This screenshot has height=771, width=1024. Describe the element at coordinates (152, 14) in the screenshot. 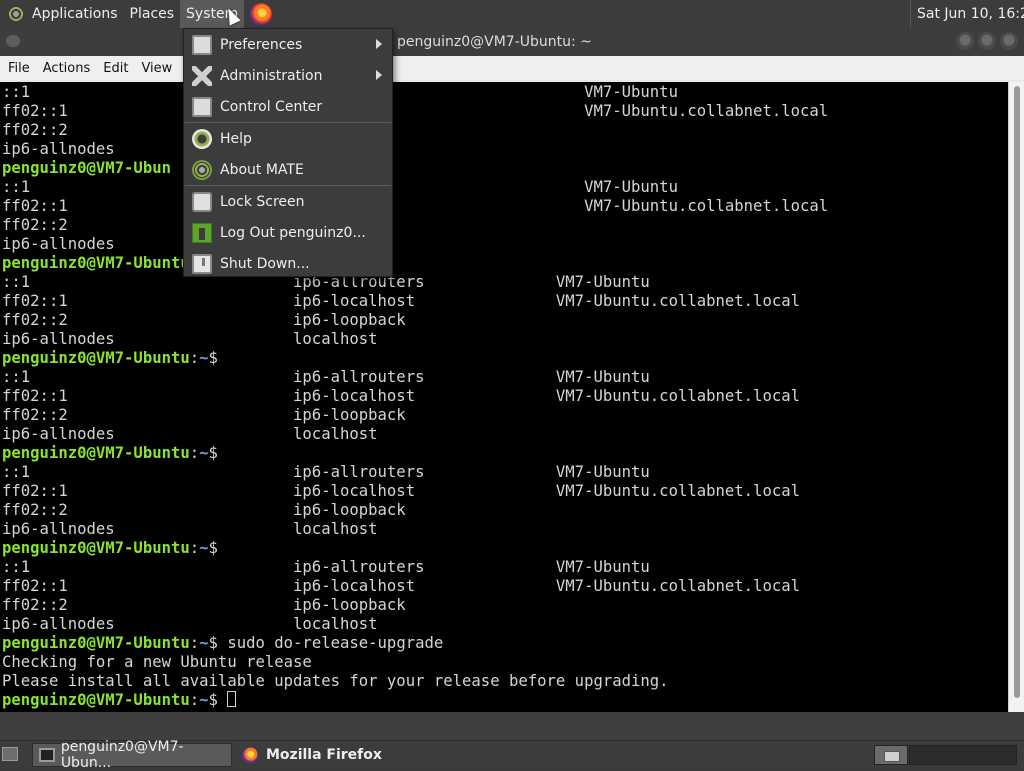

I see `places-menu: Places` at that location.